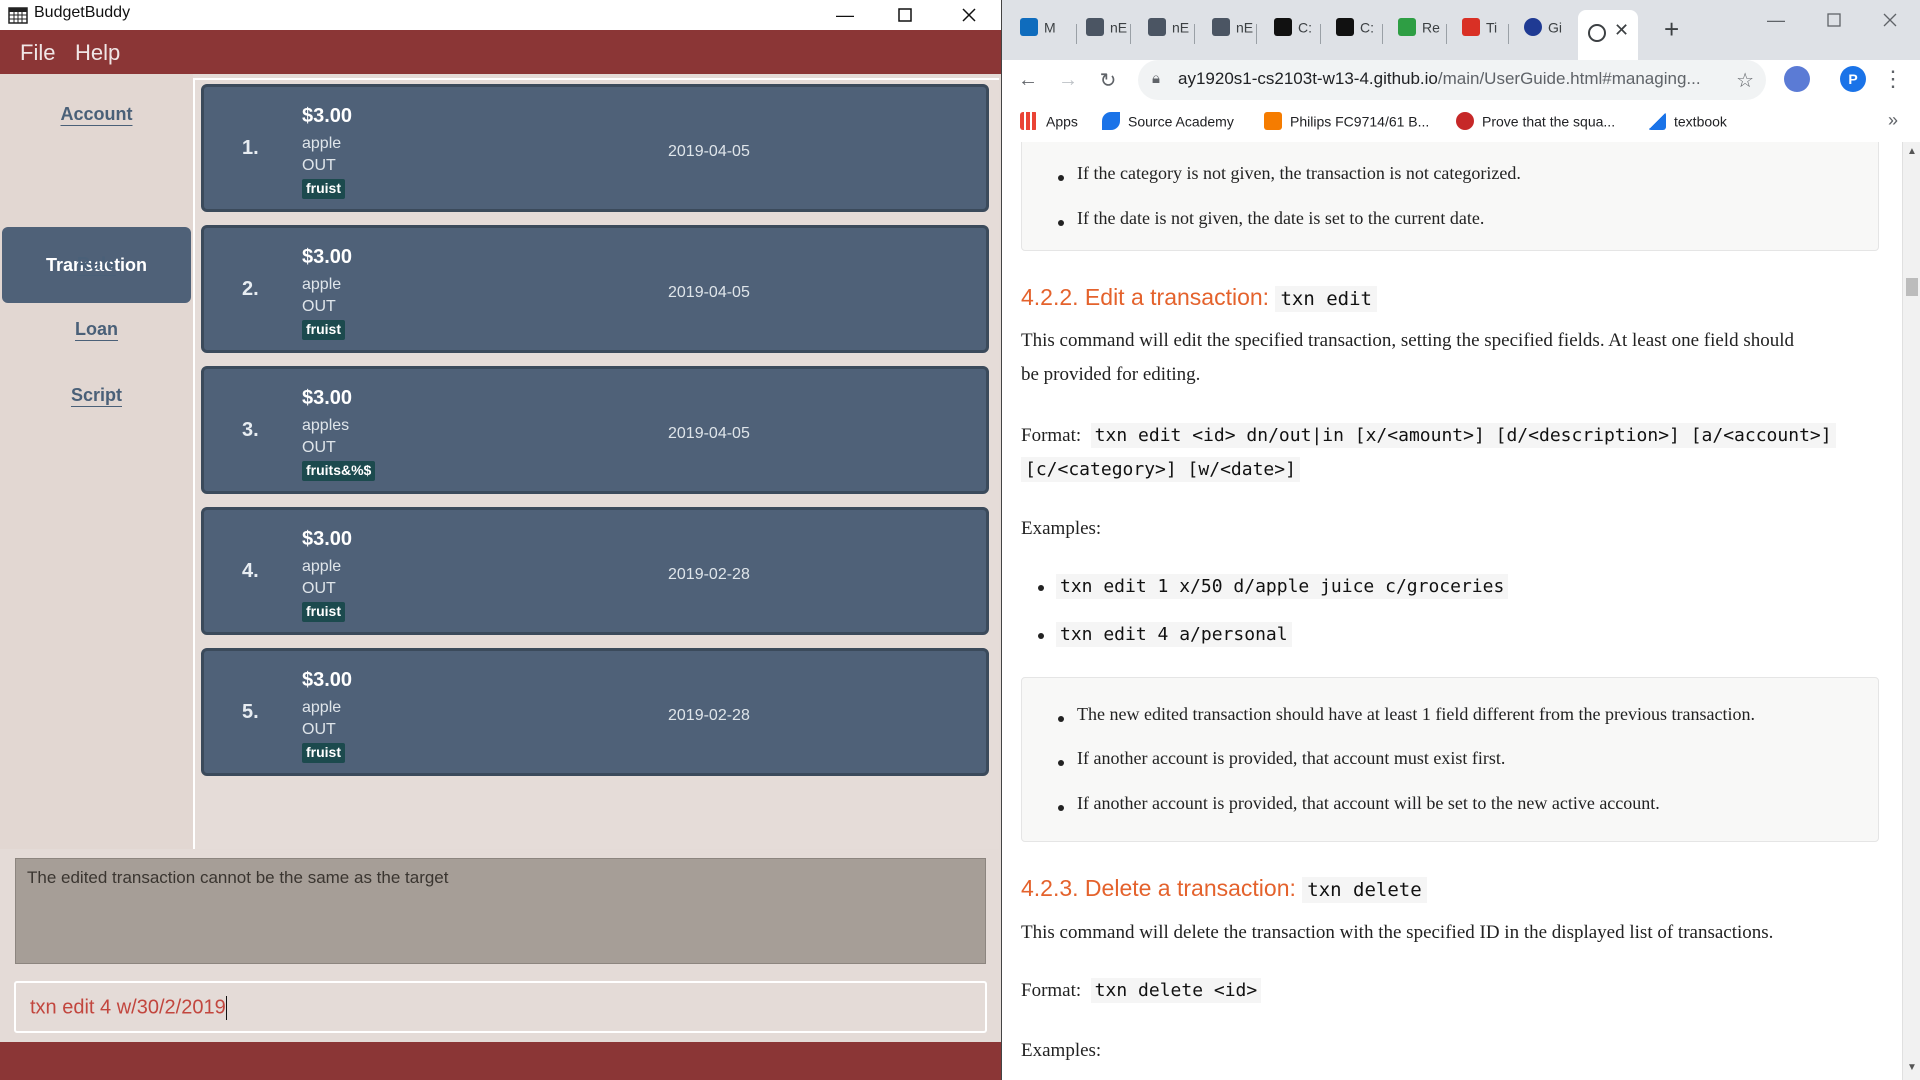 The image size is (1920, 1080). Describe the element at coordinates (1221, 27) in the screenshot. I see `nus-icon` at that location.